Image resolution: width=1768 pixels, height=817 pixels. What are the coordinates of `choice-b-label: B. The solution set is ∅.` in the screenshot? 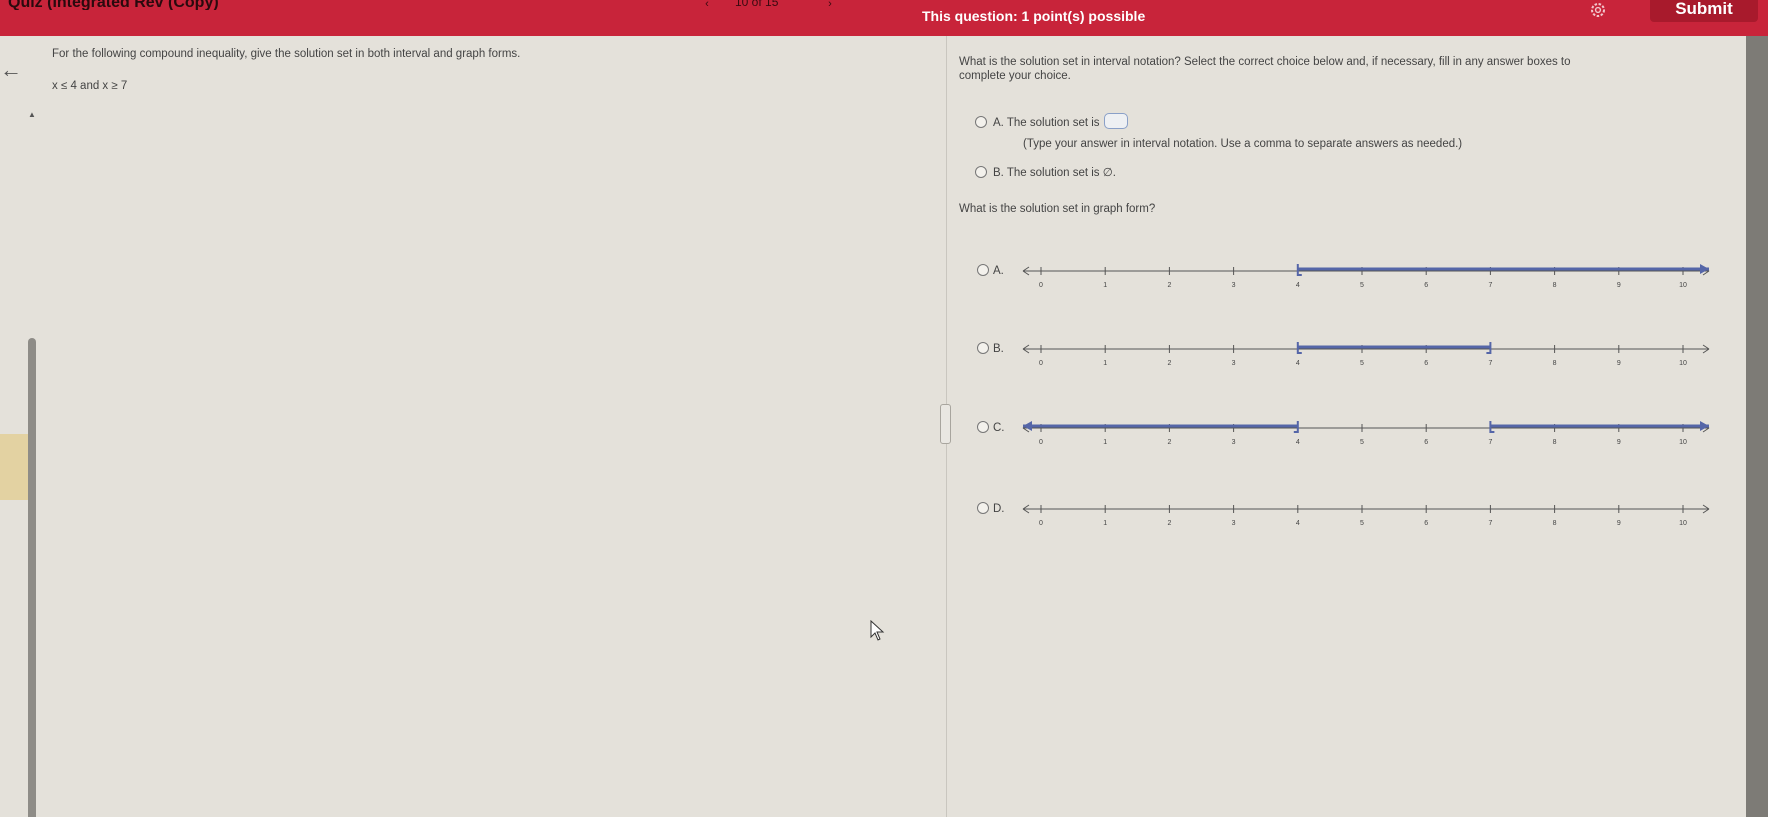 It's located at (1054, 173).